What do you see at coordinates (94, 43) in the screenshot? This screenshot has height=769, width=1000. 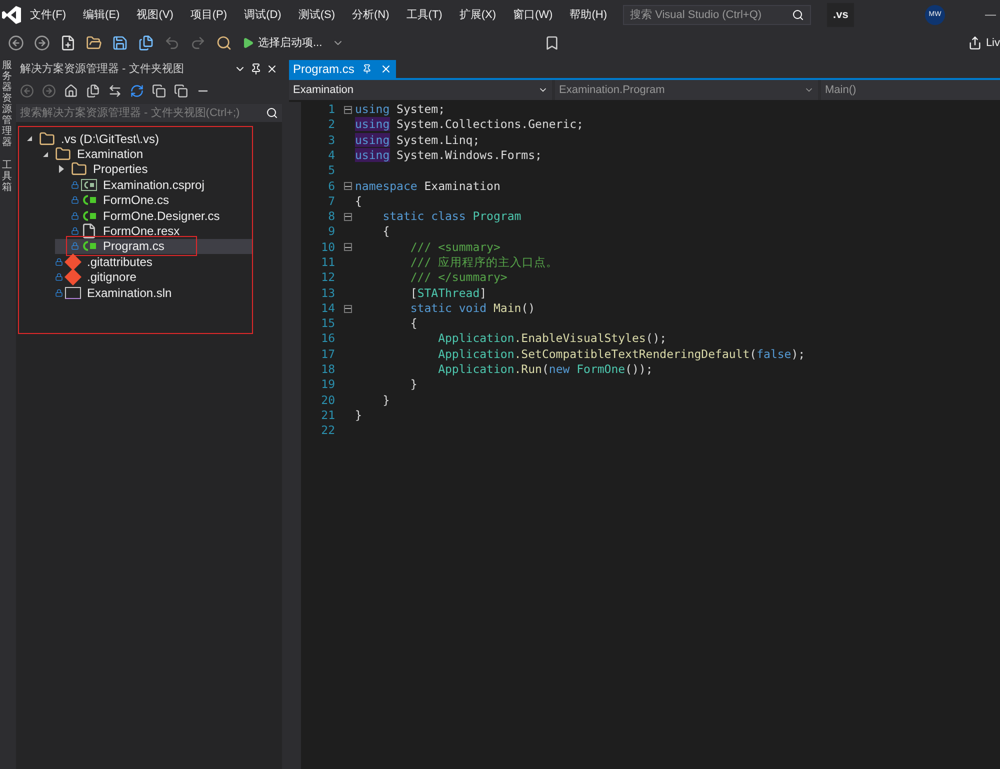 I see `open-folder-icon` at bounding box center [94, 43].